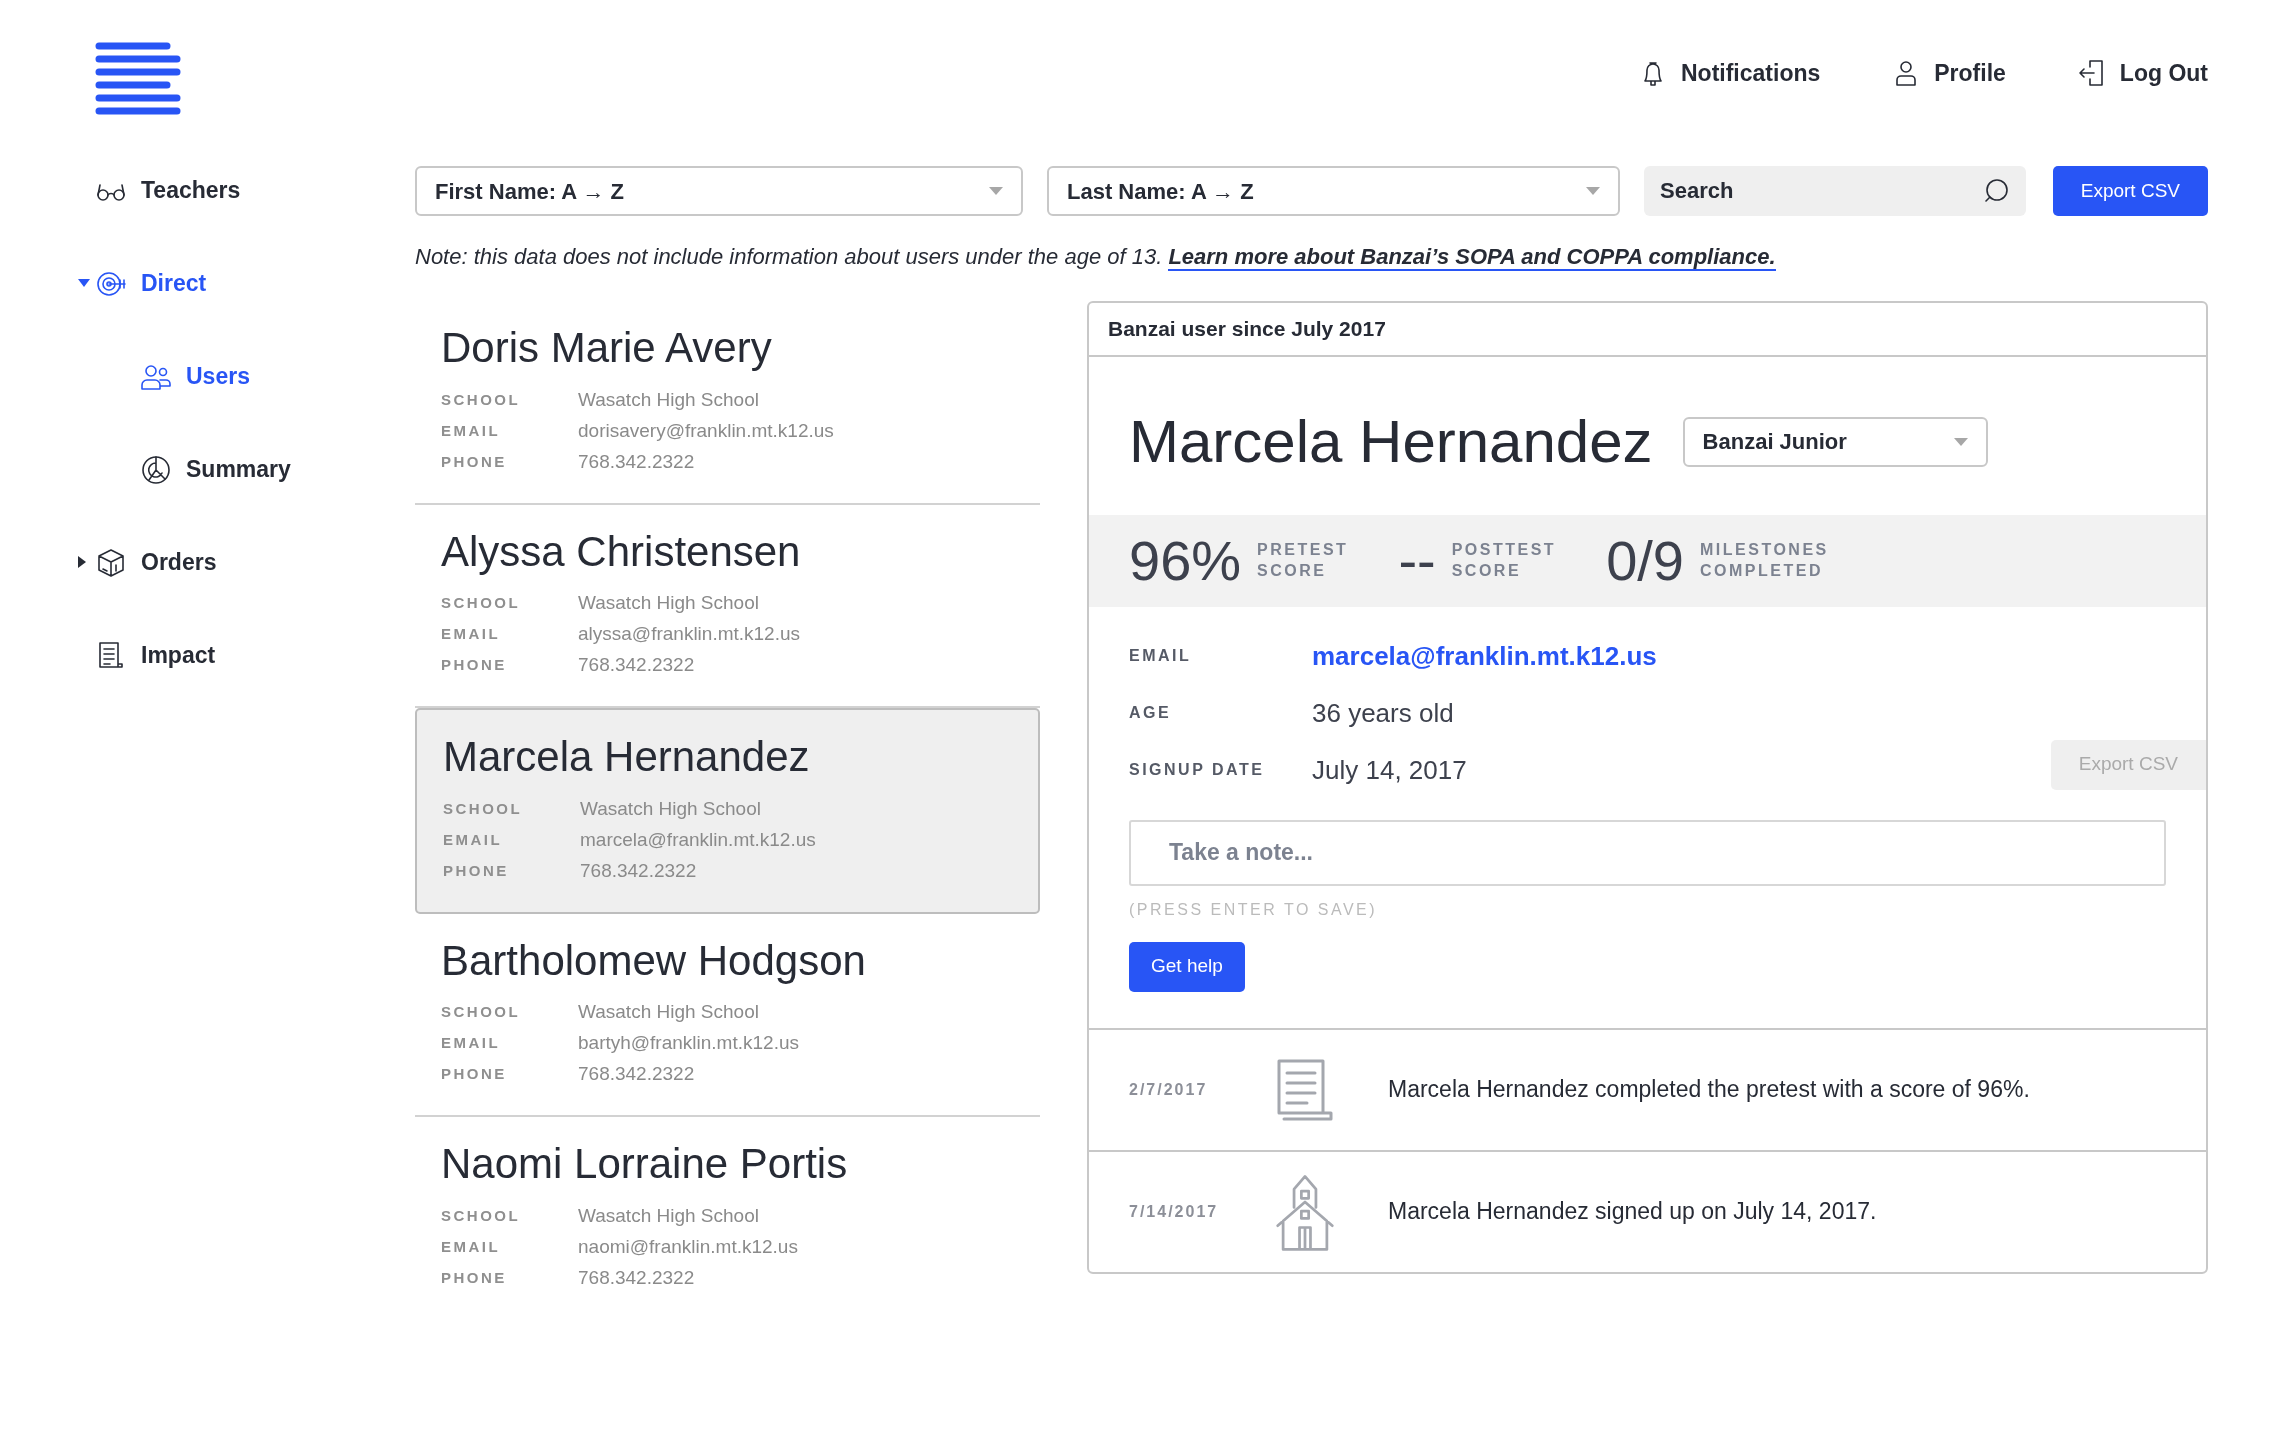  Describe the element at coordinates (719, 191) in the screenshot. I see `sort-dropdown: First Name: A → Z` at that location.